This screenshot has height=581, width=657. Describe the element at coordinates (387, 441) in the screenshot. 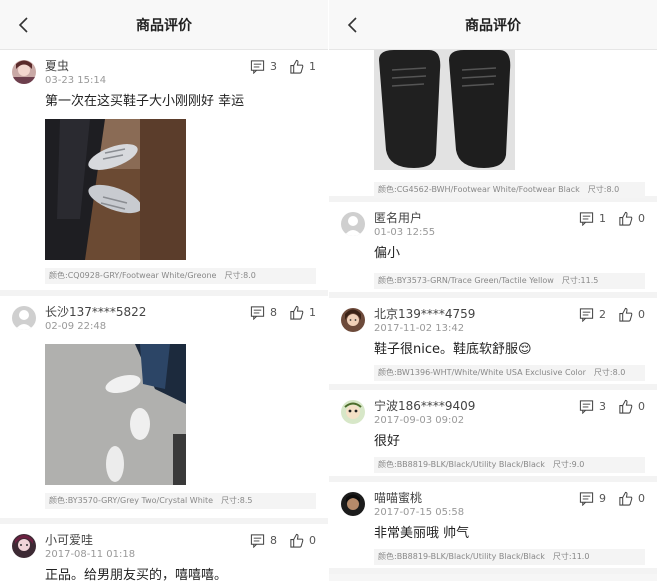

I see `review-text: 很好` at that location.